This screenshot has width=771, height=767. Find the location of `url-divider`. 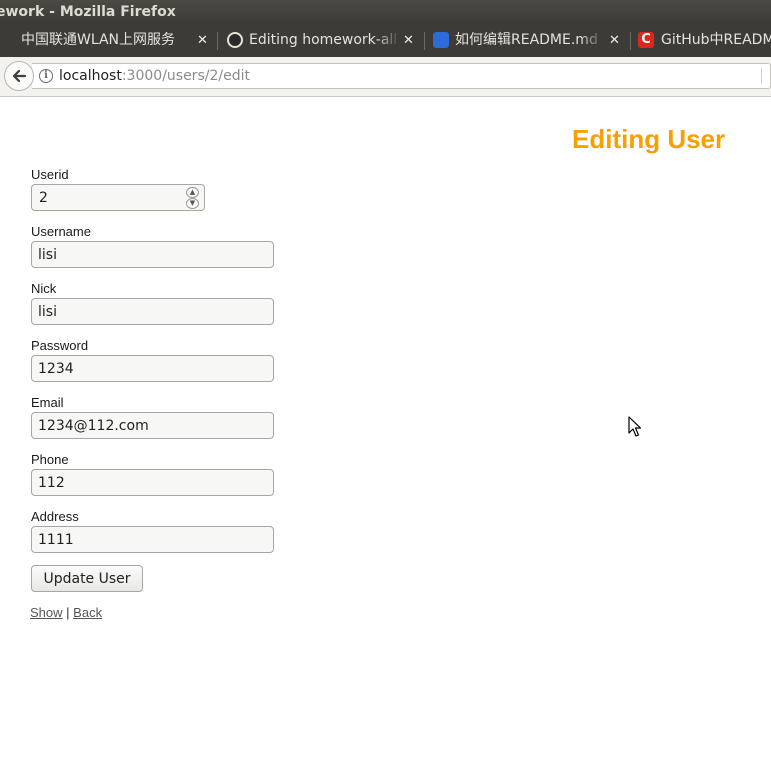

url-divider is located at coordinates (761, 76).